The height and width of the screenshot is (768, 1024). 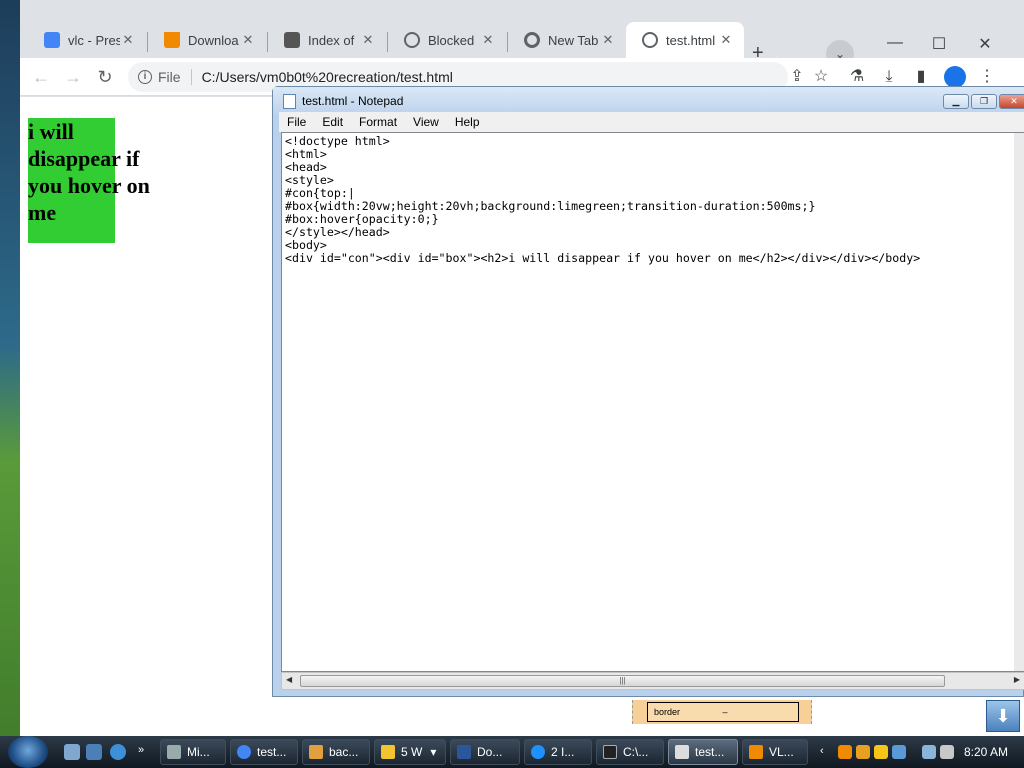 I want to click on side-panel-icon: ▮, so click(x=921, y=77).